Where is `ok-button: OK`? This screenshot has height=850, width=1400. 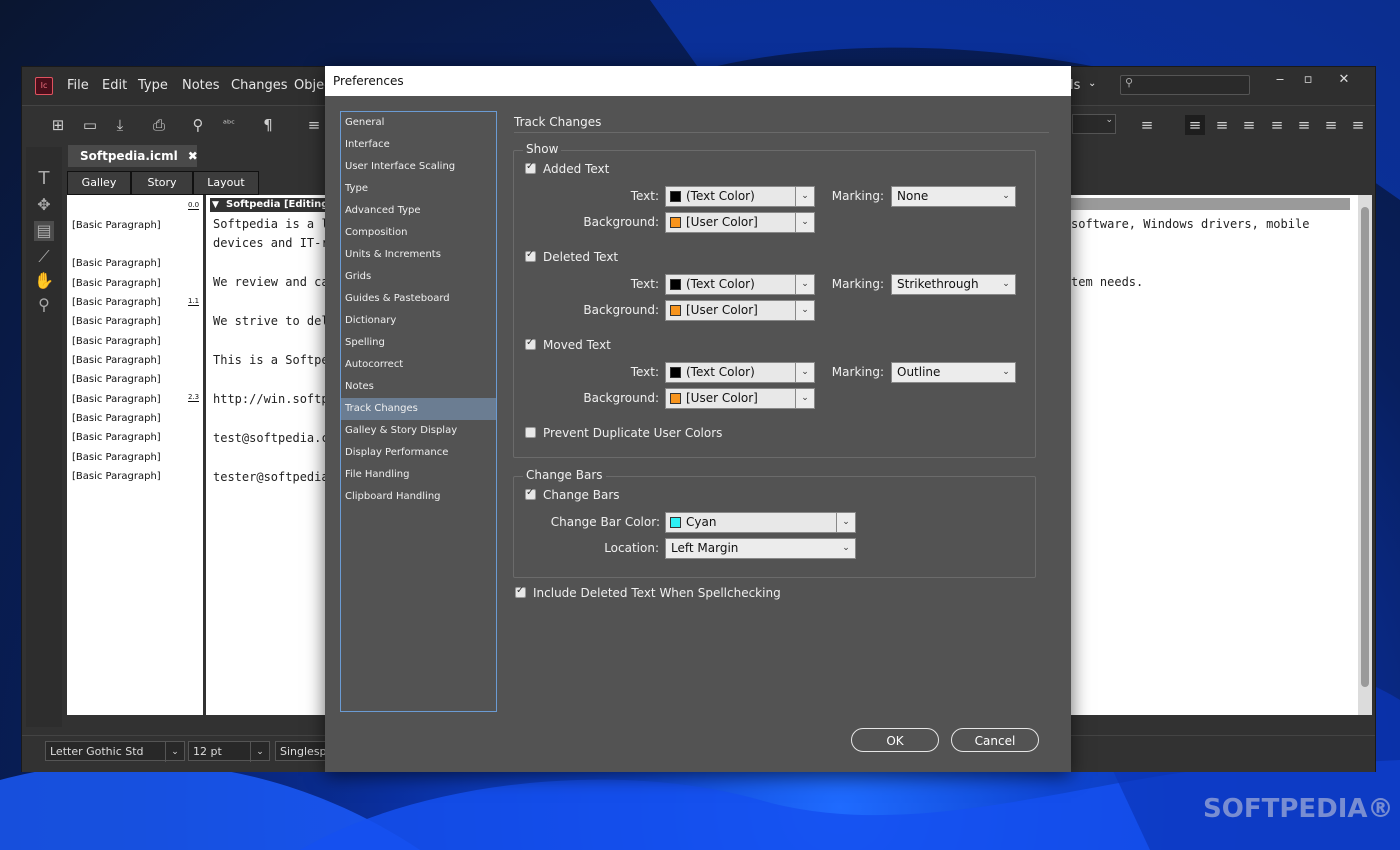 ok-button: OK is located at coordinates (895, 740).